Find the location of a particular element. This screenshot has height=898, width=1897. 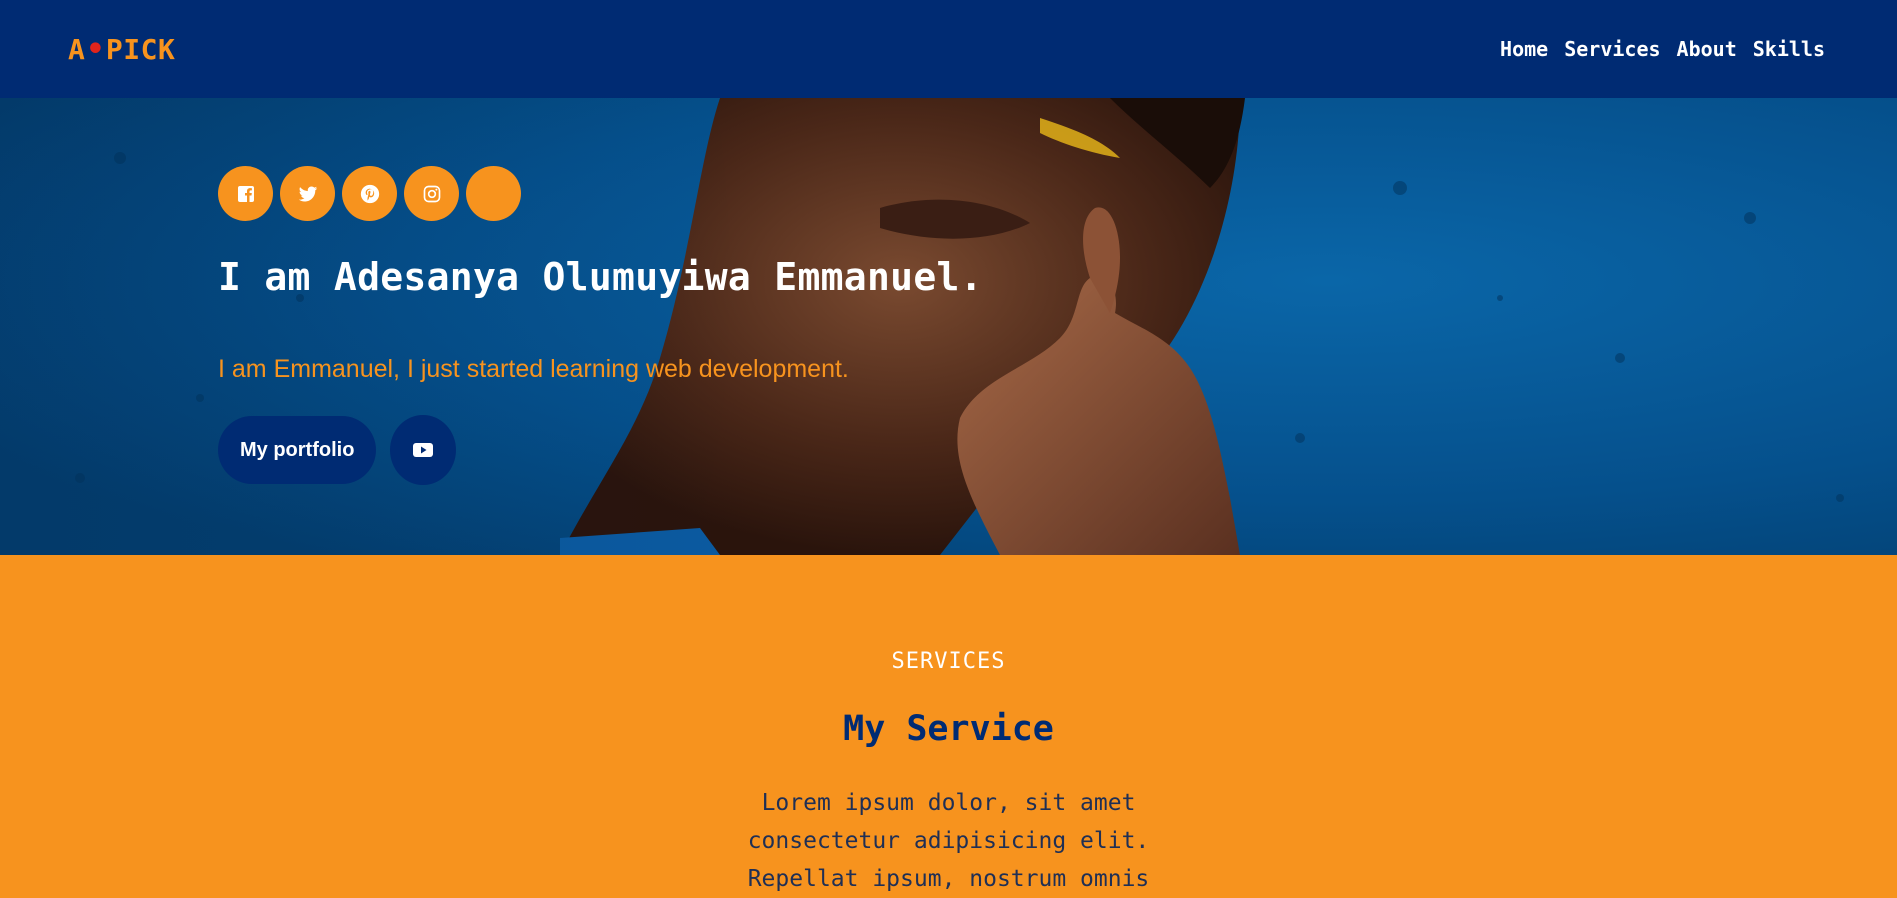

twitter-icon is located at coordinates (307, 193).